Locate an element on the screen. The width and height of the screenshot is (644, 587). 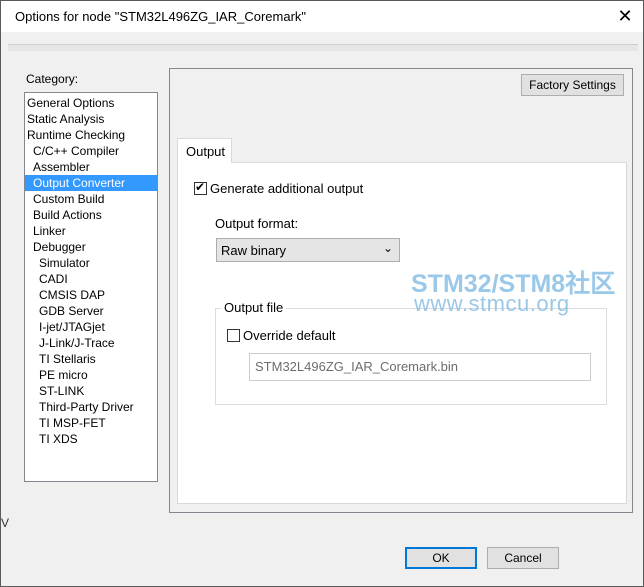
category-item: TI XDS is located at coordinates (91, 439).